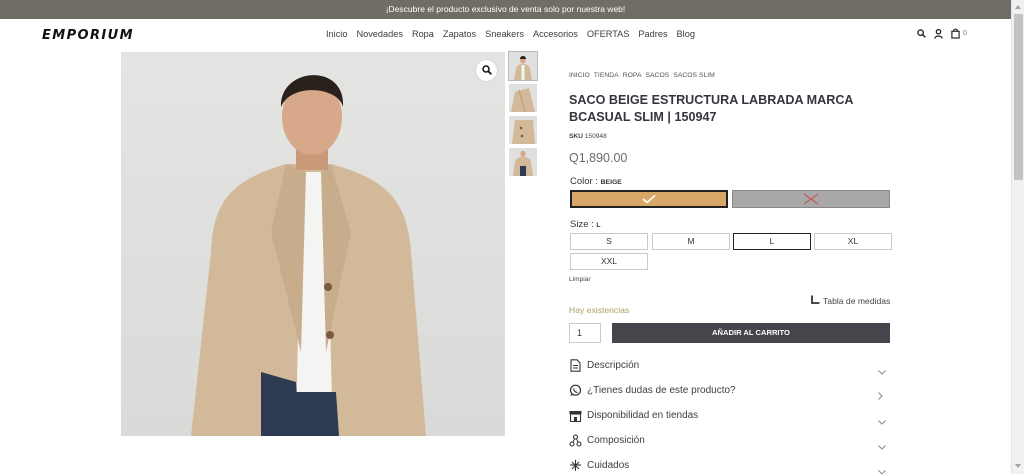 This screenshot has height=474, width=1024. I want to click on product-price: Q1,890.00, so click(598, 158).